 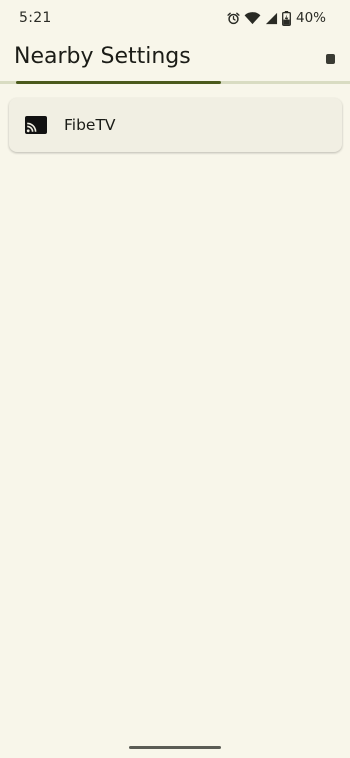 I want to click on scan-progress-bar, so click(x=175, y=82).